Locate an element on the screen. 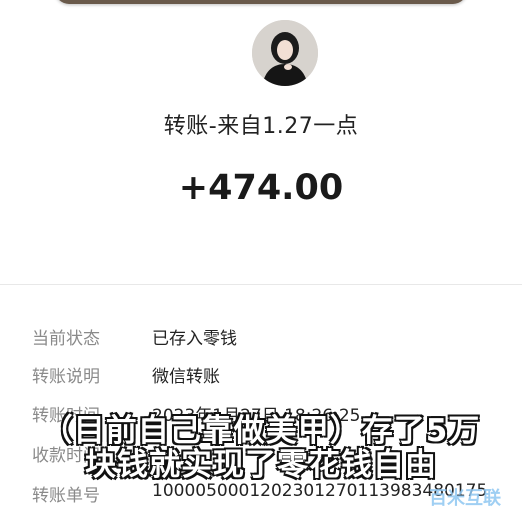 The height and width of the screenshot is (514, 522). note-value: 微信转账 is located at coordinates (186, 377).